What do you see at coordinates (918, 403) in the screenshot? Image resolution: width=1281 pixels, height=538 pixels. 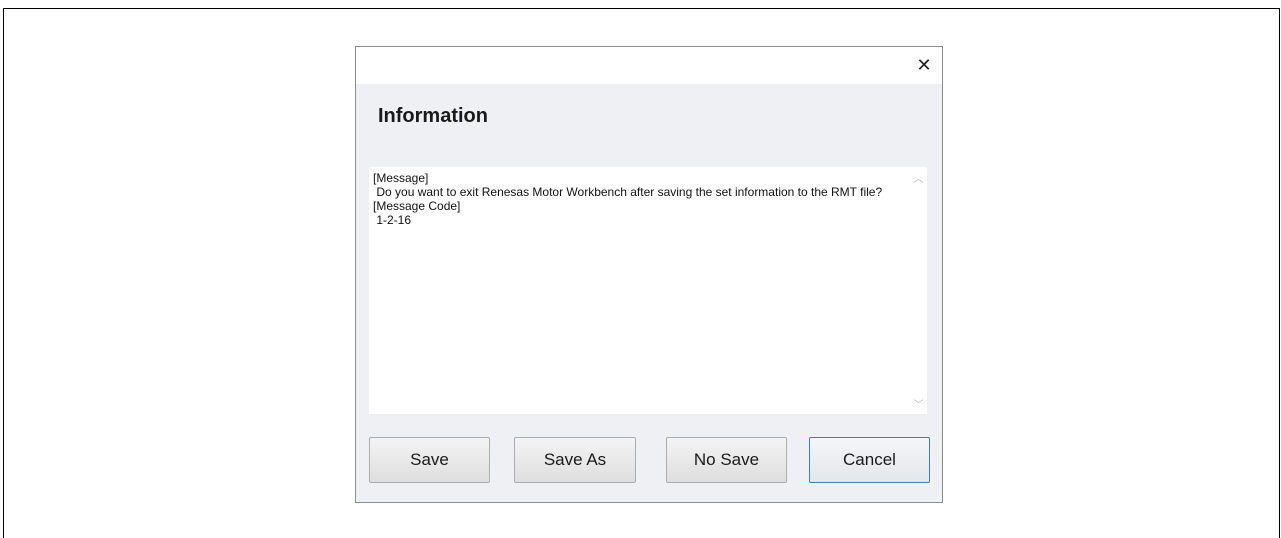 I see `chevron-down-icon: ﹀` at bounding box center [918, 403].